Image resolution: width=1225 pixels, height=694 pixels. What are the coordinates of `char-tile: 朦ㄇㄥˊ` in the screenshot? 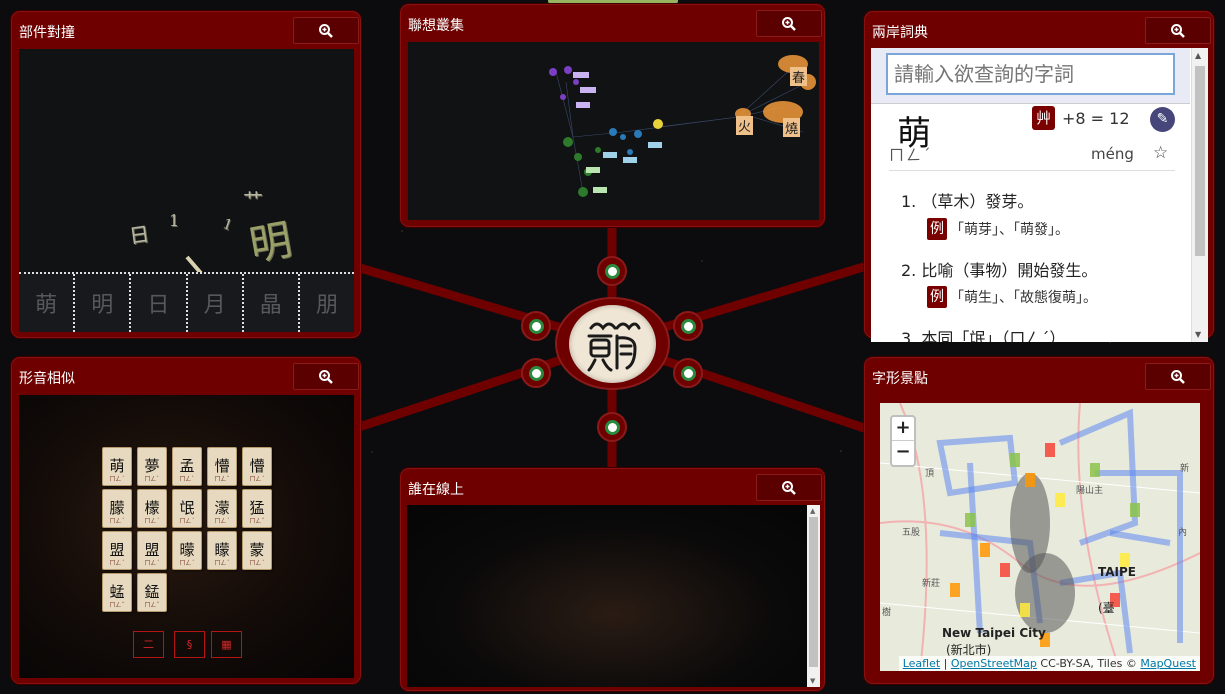 It's located at (117, 508).